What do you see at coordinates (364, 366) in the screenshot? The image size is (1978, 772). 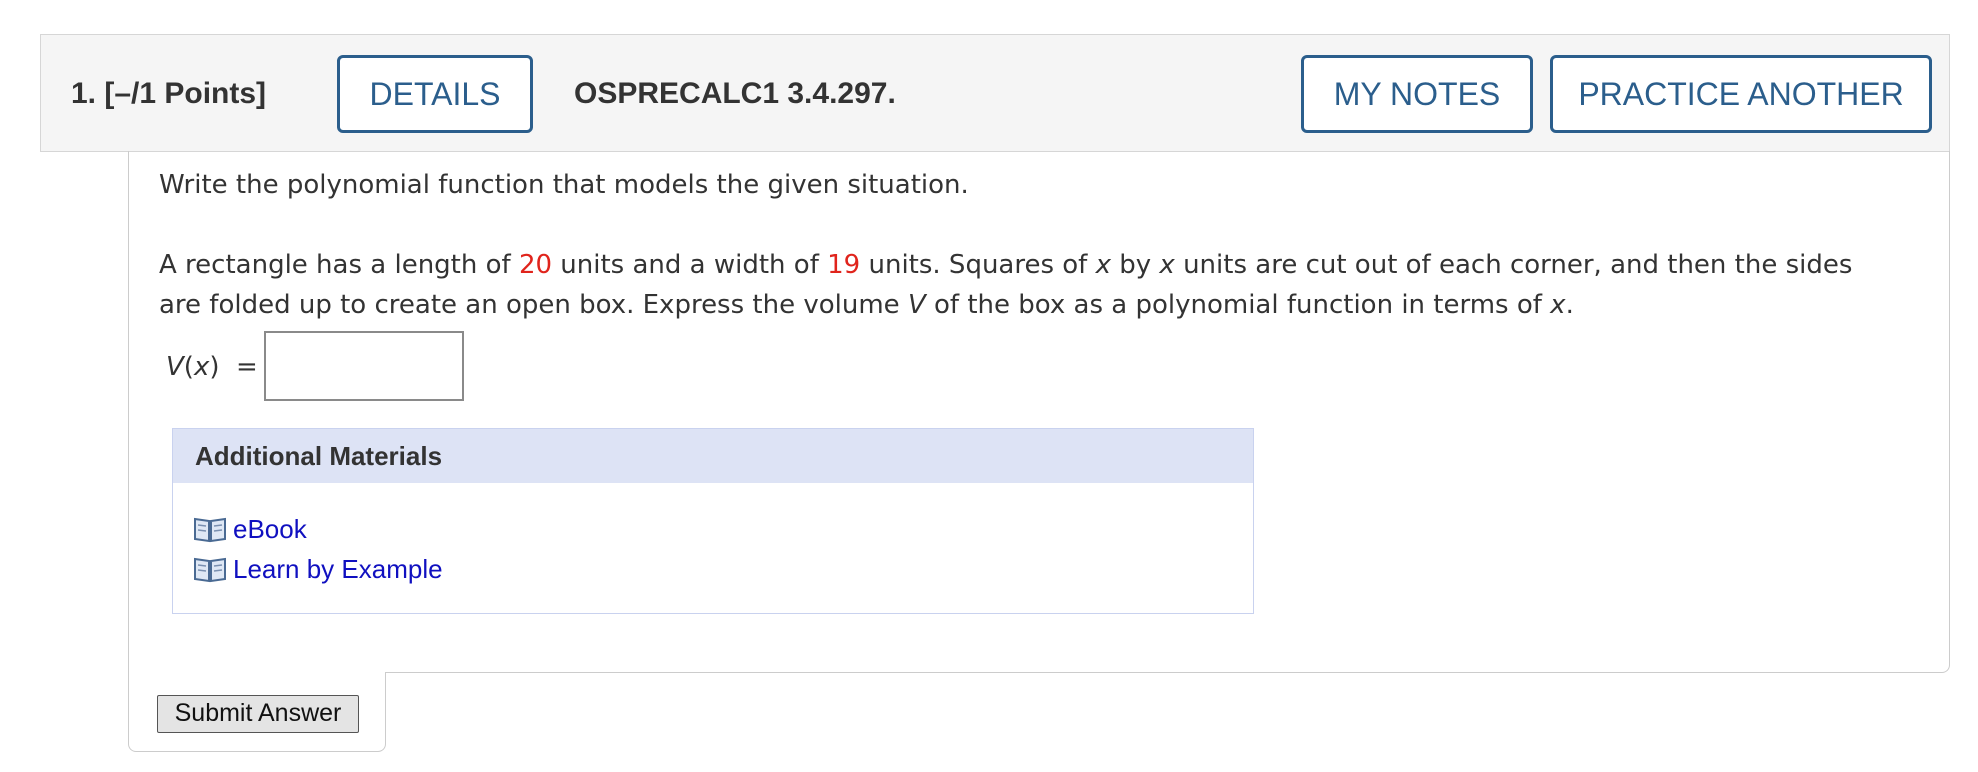 I see `answer-input` at bounding box center [364, 366].